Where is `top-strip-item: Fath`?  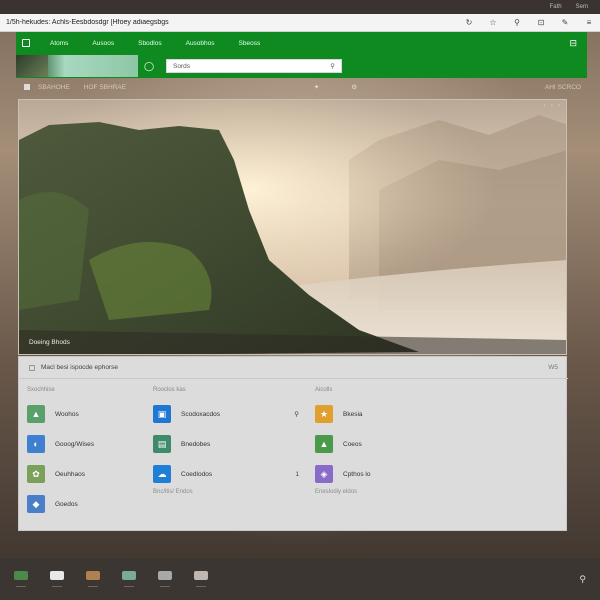 top-strip-item: Fath is located at coordinates (556, 7).